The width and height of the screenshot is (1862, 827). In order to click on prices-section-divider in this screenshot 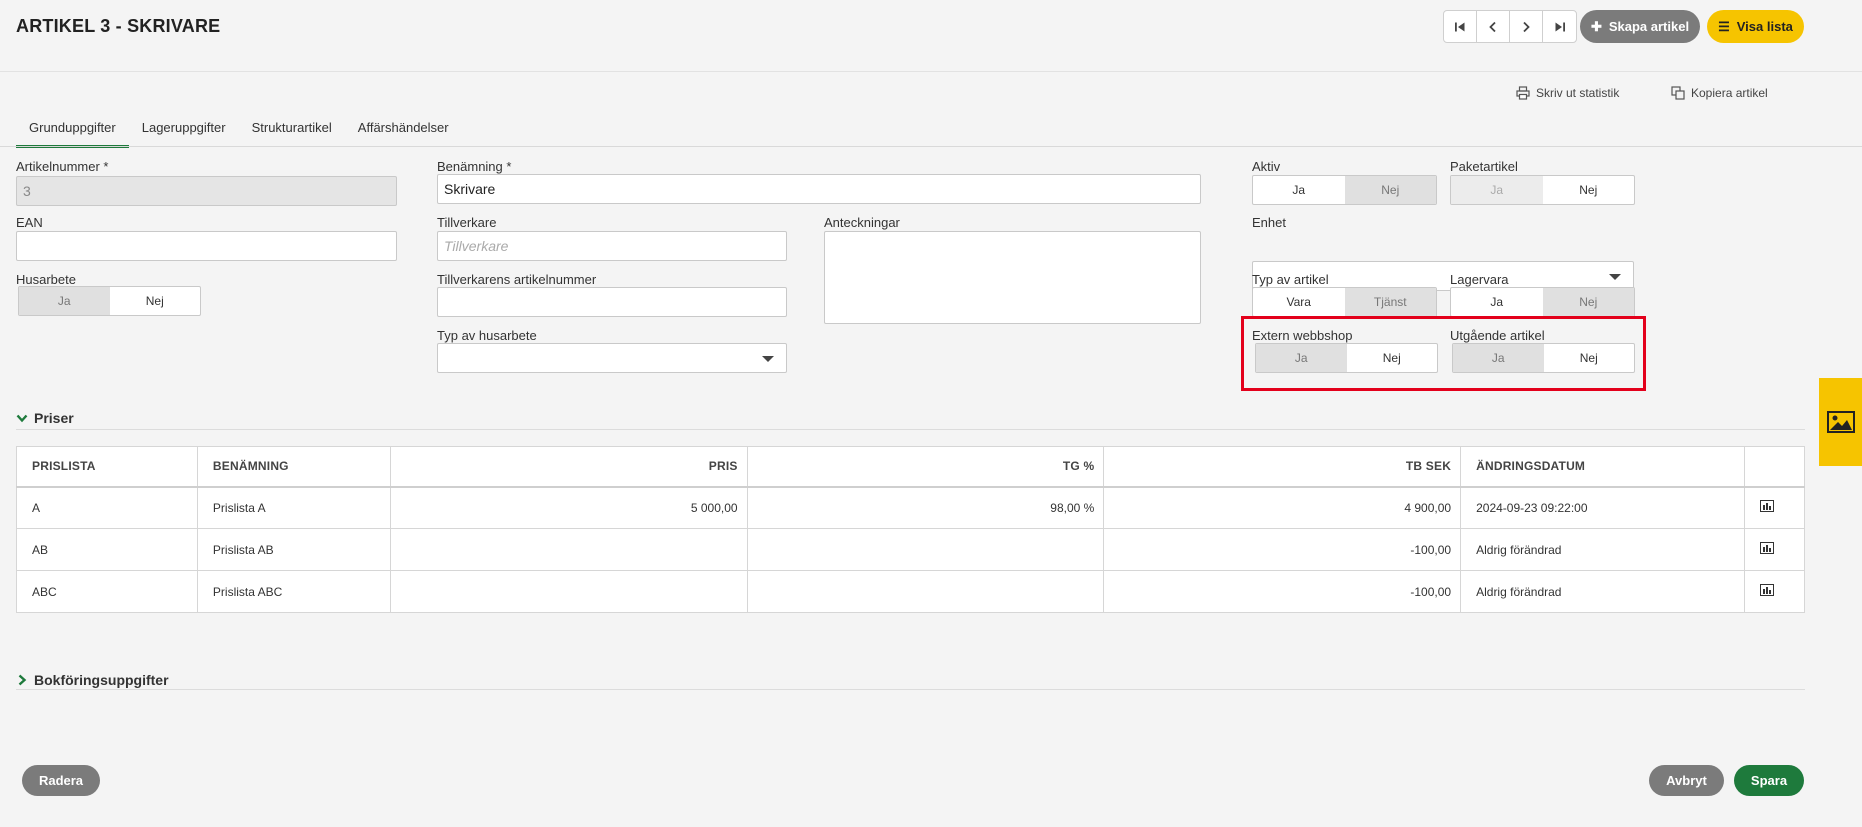, I will do `click(910, 429)`.